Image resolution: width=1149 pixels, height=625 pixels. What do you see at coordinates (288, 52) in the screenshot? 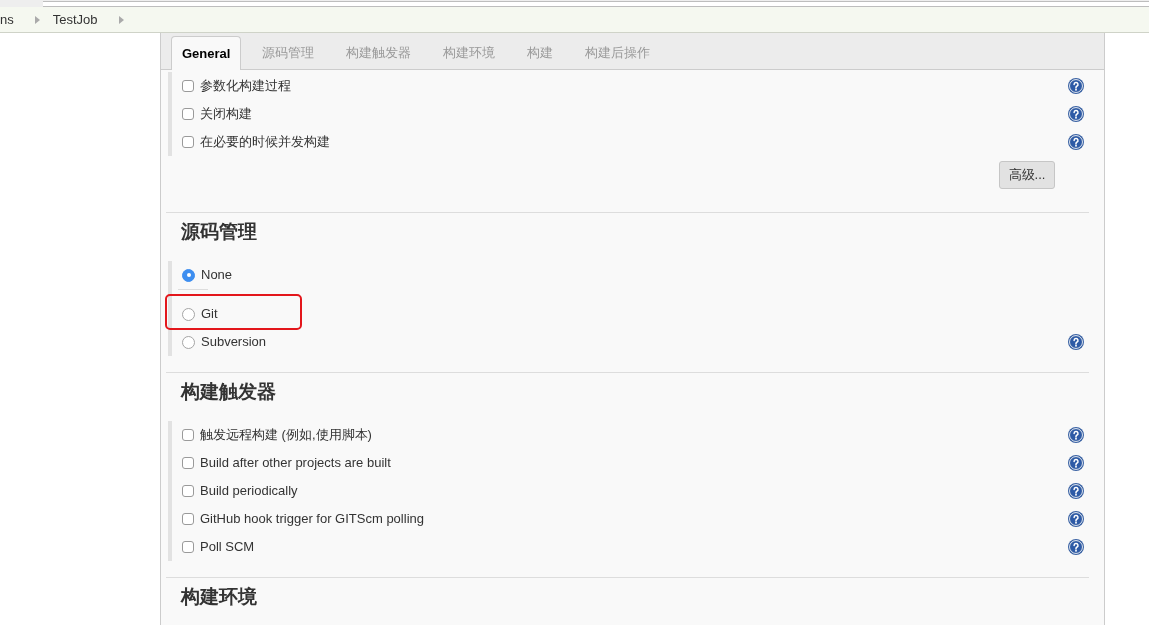
I see `tab: 源码管理` at bounding box center [288, 52].